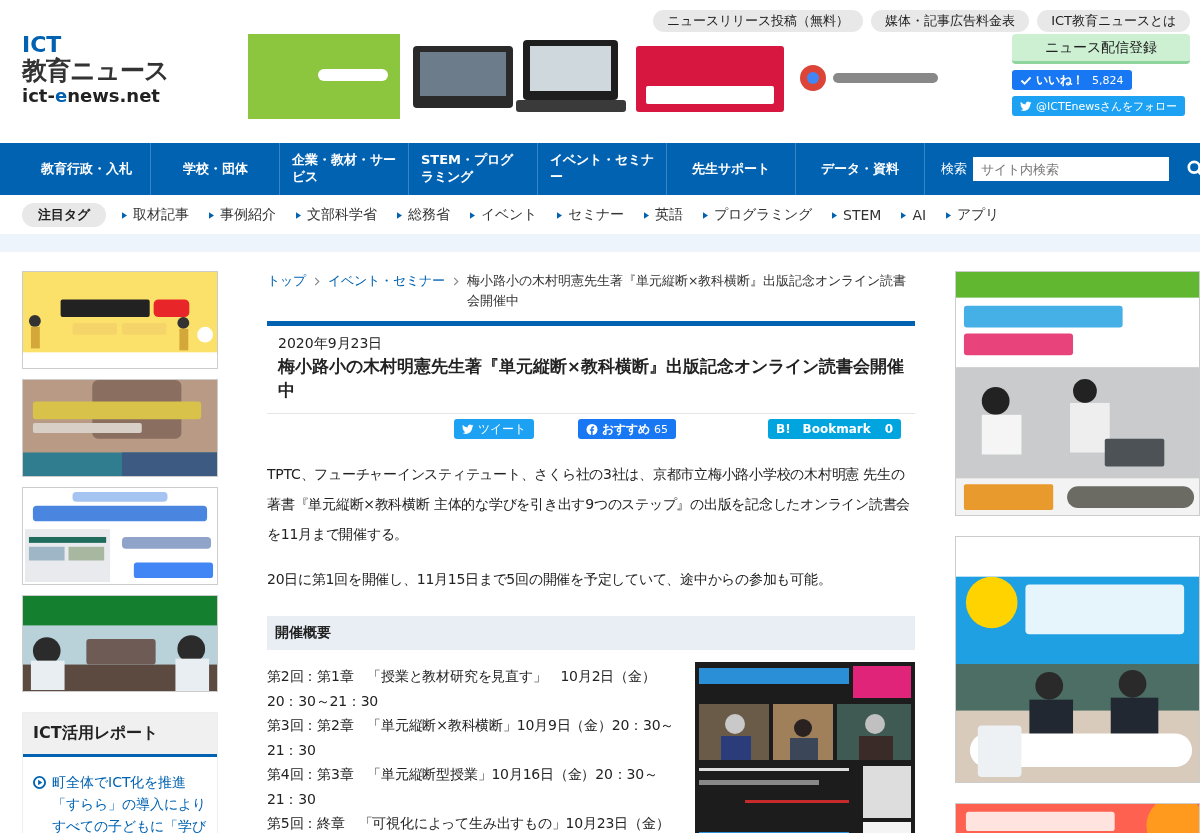  I want to click on header-link: ニュースリリース投稿（無料）, so click(758, 21).